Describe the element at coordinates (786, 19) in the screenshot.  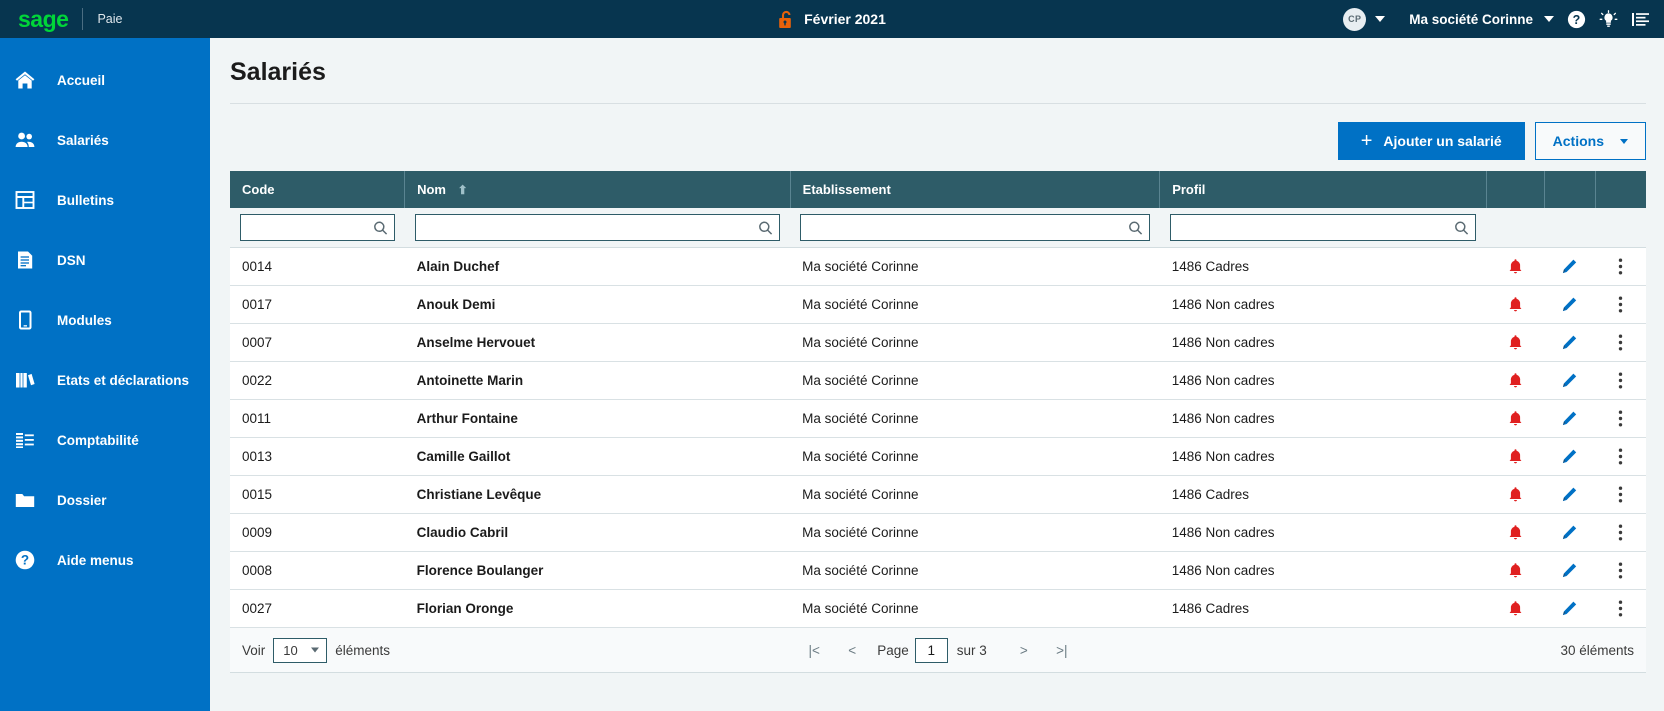
I see `unlocked-padlock-icon` at that location.